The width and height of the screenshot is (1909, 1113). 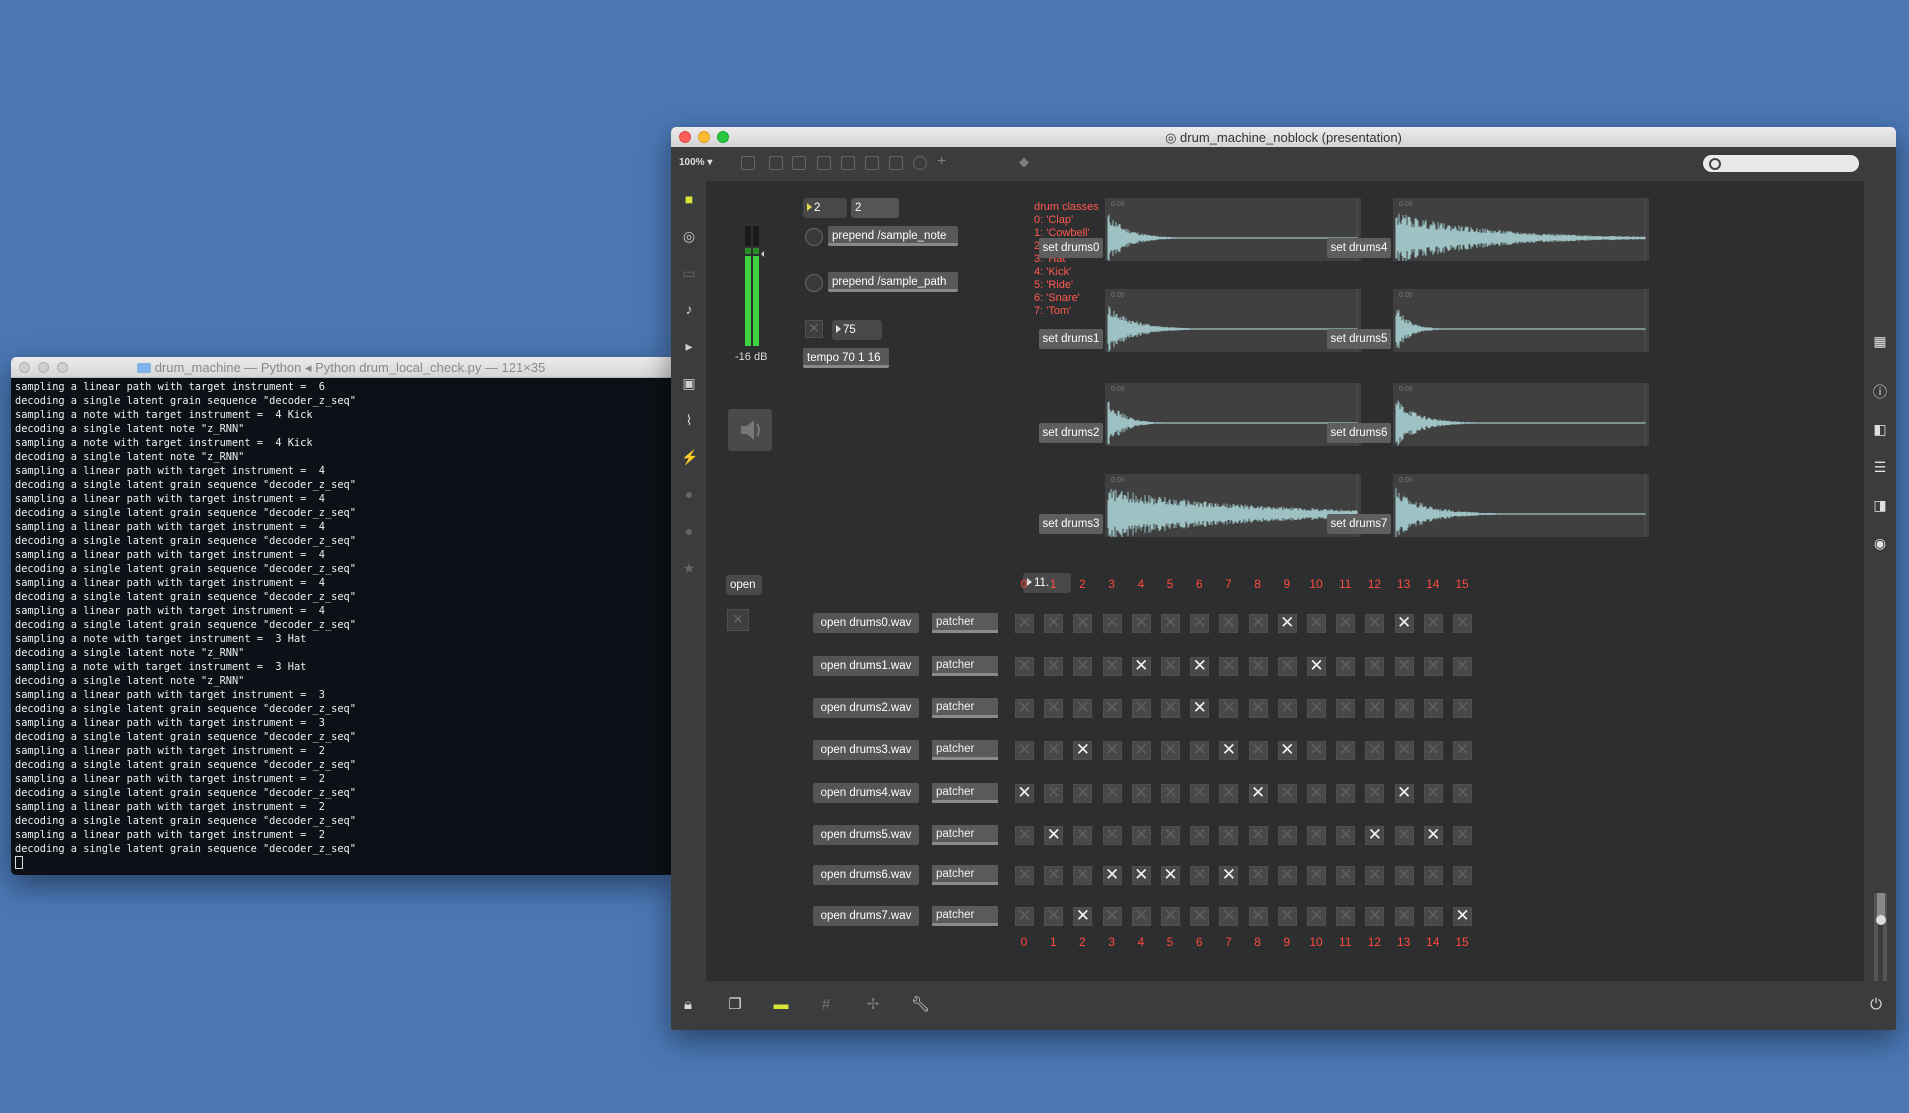 What do you see at coordinates (825, 208) in the screenshot?
I see `number-box-a: 2` at bounding box center [825, 208].